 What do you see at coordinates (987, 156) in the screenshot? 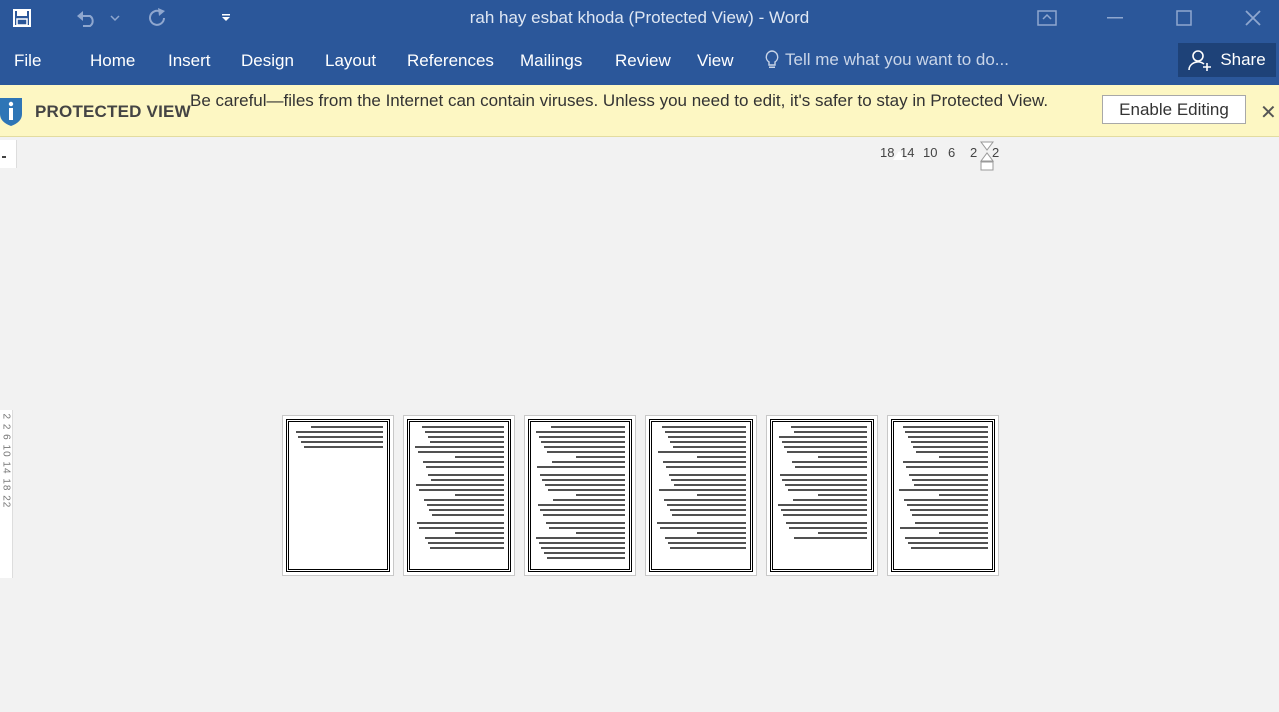
I see `indent-marker-right` at bounding box center [987, 156].